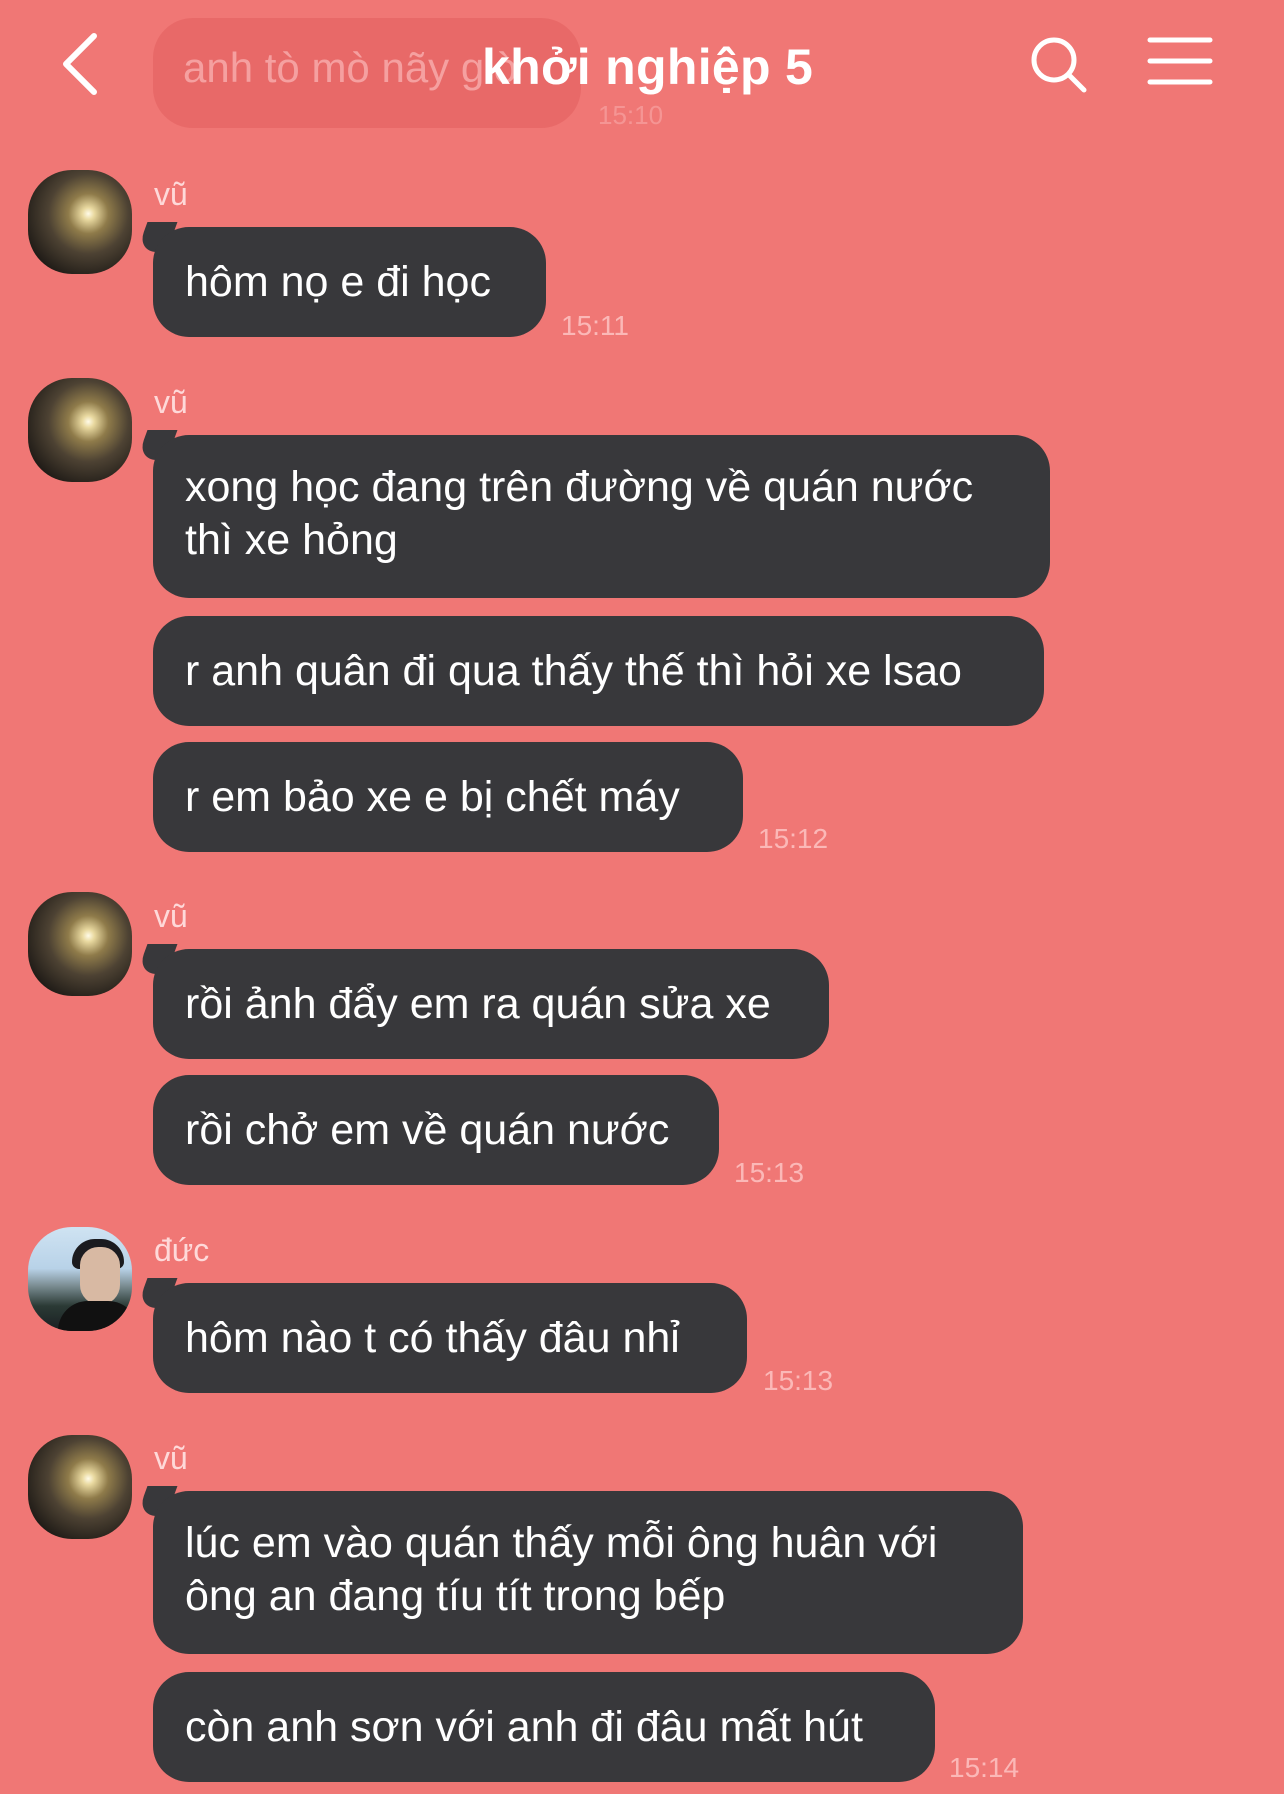 This screenshot has height=1794, width=1284. Describe the element at coordinates (455, 1596) in the screenshot. I see `message-text-line: ông an đang tíu tít trong bếp` at that location.